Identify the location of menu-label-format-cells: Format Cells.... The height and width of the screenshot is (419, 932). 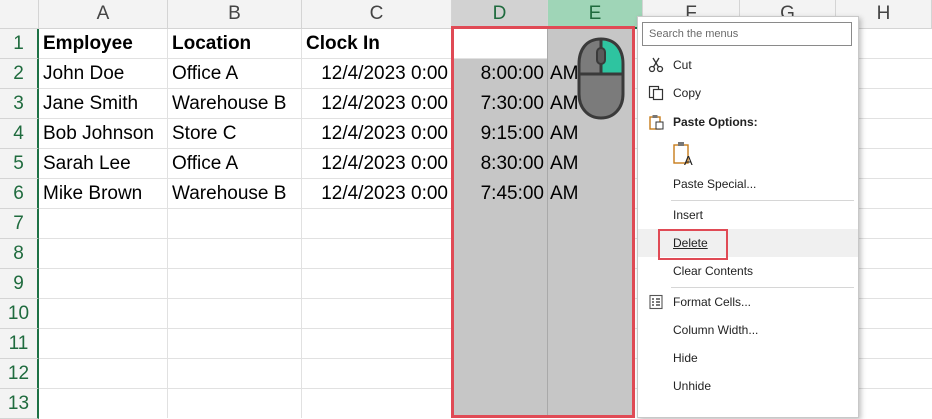
(712, 302).